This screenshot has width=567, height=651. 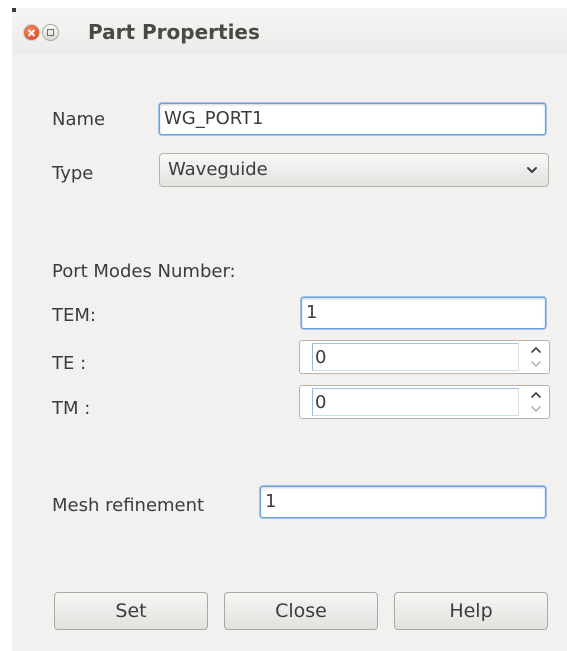 What do you see at coordinates (14, 10) in the screenshot?
I see `window-corner` at bounding box center [14, 10].